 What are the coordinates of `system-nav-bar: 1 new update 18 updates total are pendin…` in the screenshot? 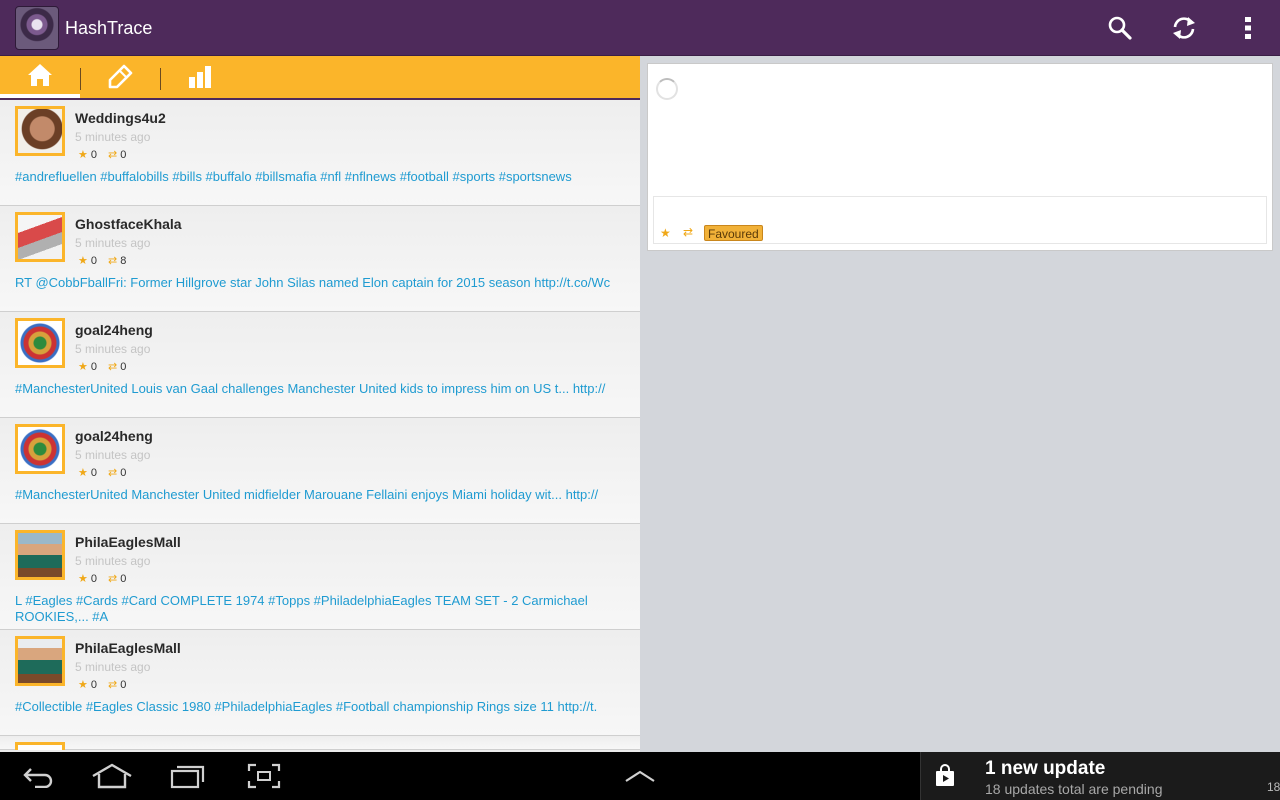 It's located at (640, 776).